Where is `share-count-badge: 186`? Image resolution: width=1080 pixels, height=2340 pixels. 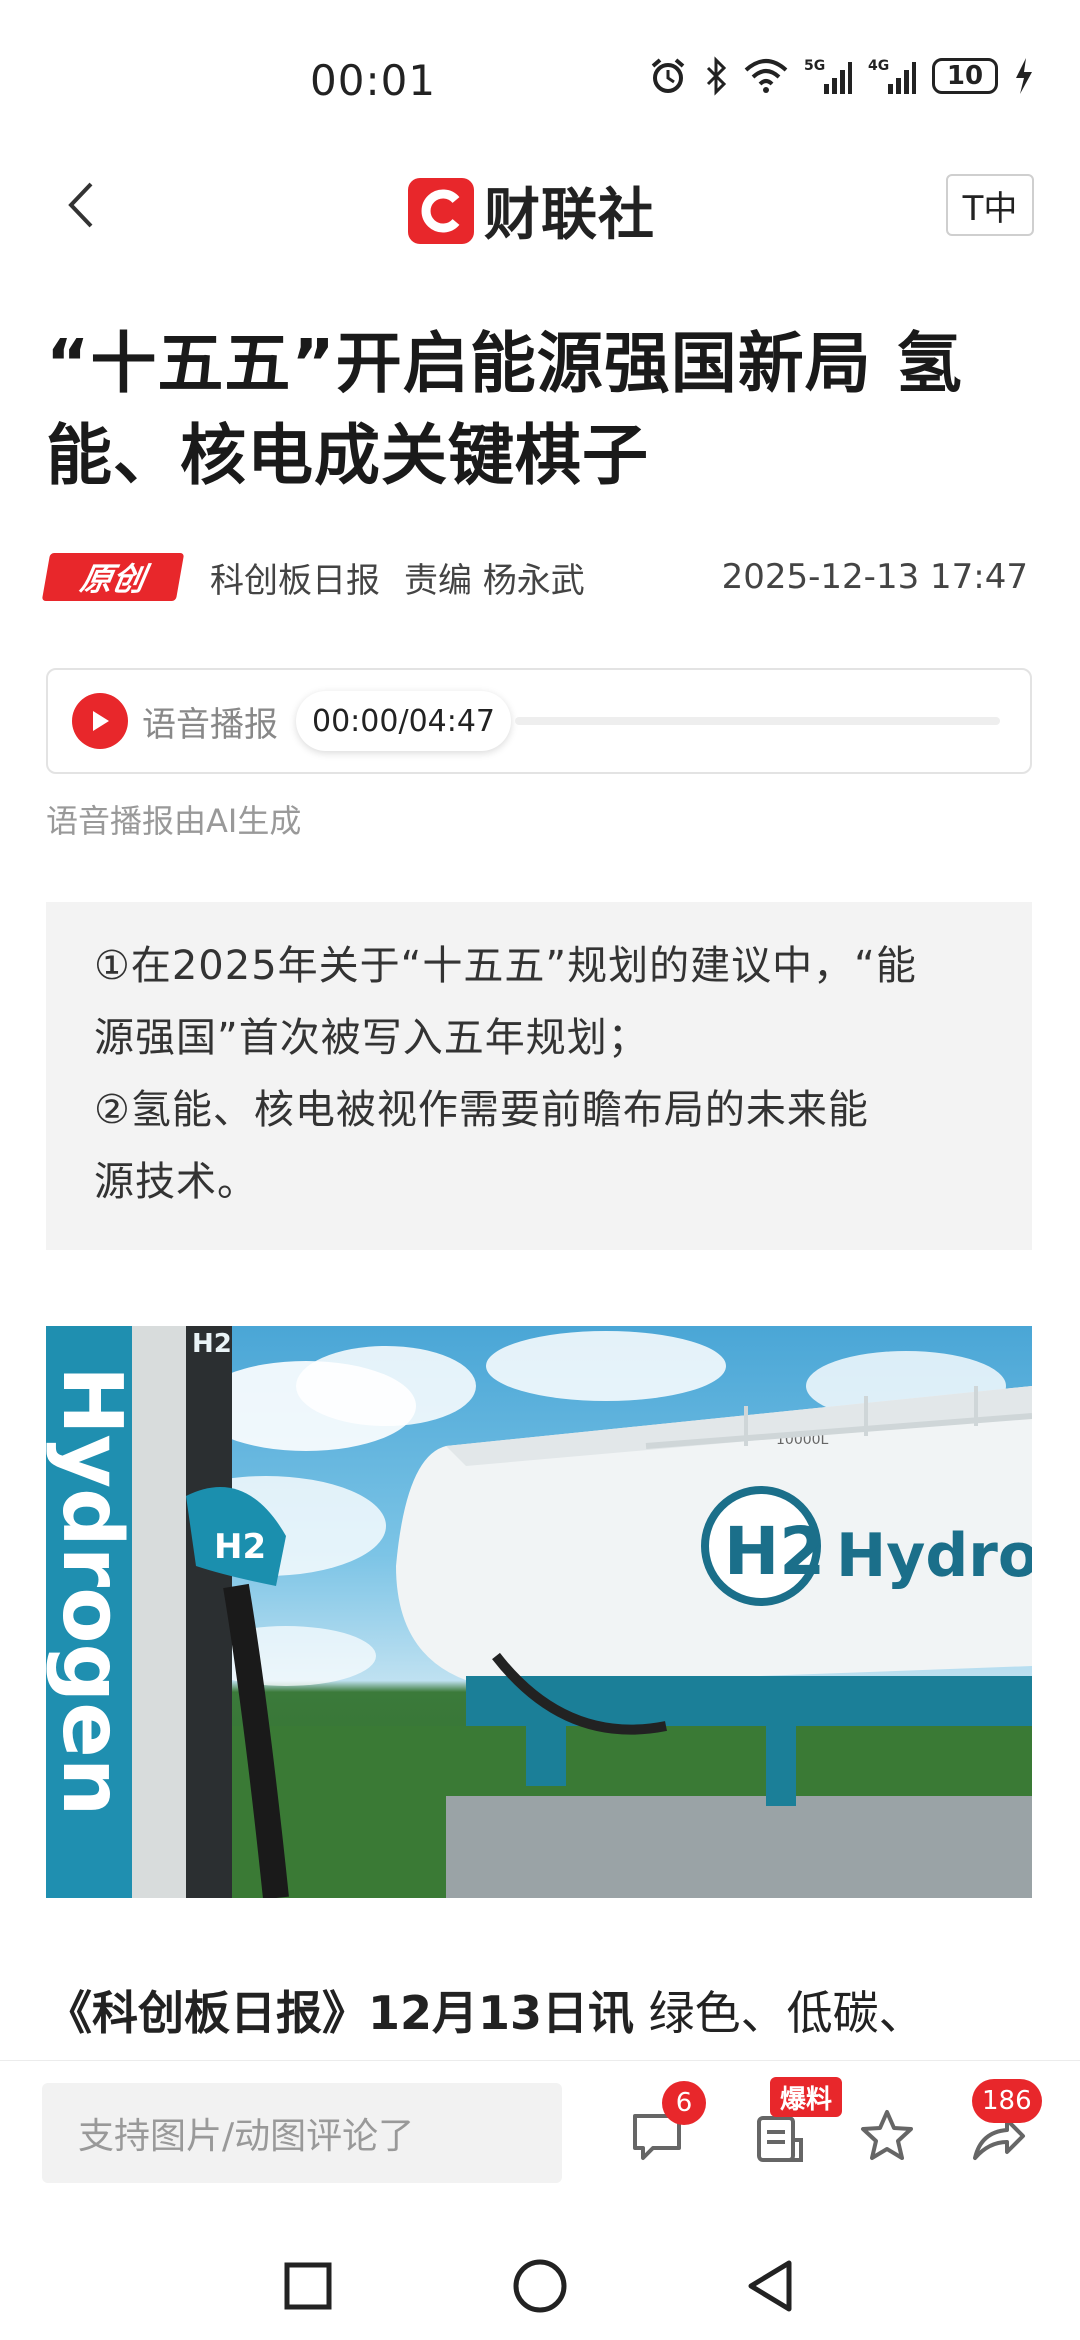 share-count-badge: 186 is located at coordinates (1007, 2101).